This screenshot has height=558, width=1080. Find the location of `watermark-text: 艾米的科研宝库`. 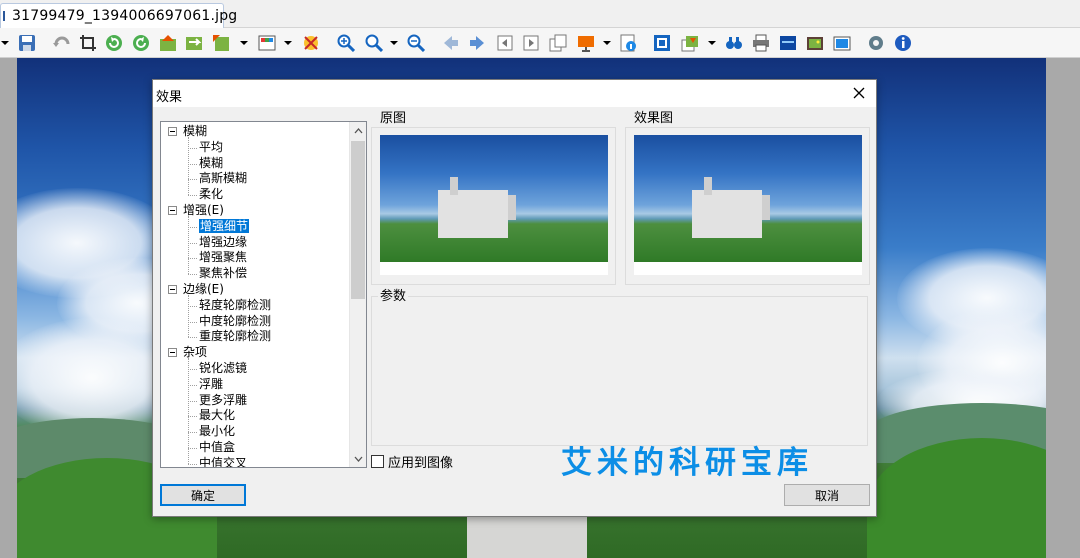

watermark-text: 艾米的科研宝库 is located at coordinates (687, 463).